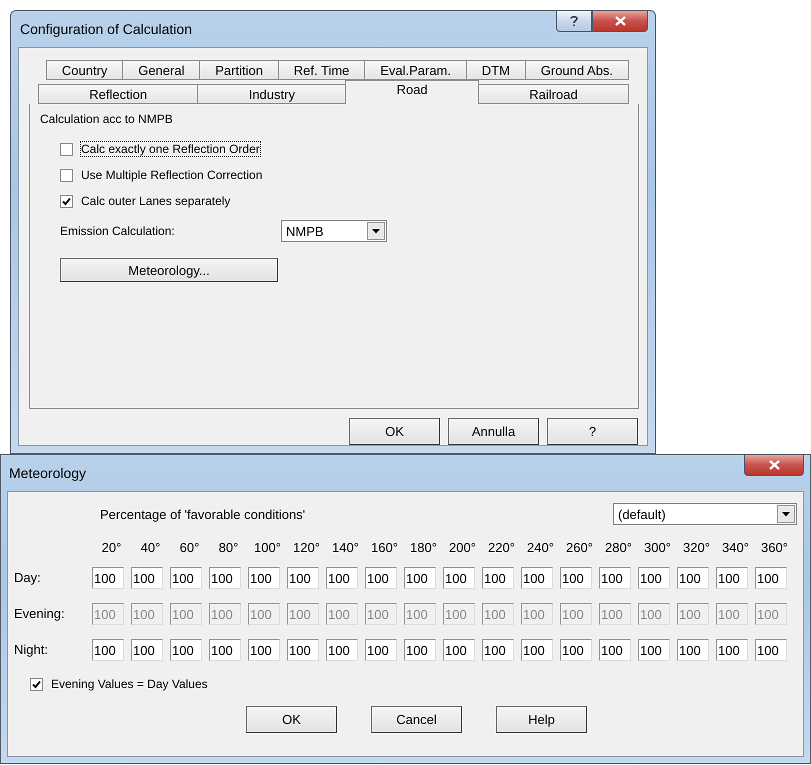 The width and height of the screenshot is (811, 765). Describe the element at coordinates (618, 548) in the screenshot. I see `angle-header: 280°` at that location.